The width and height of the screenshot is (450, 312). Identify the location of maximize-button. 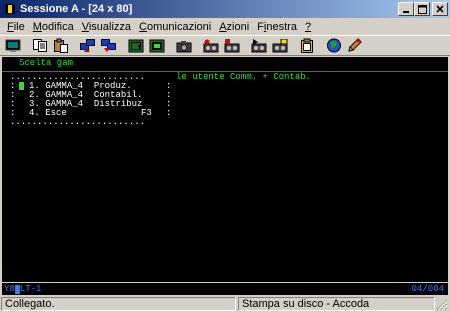
(422, 9).